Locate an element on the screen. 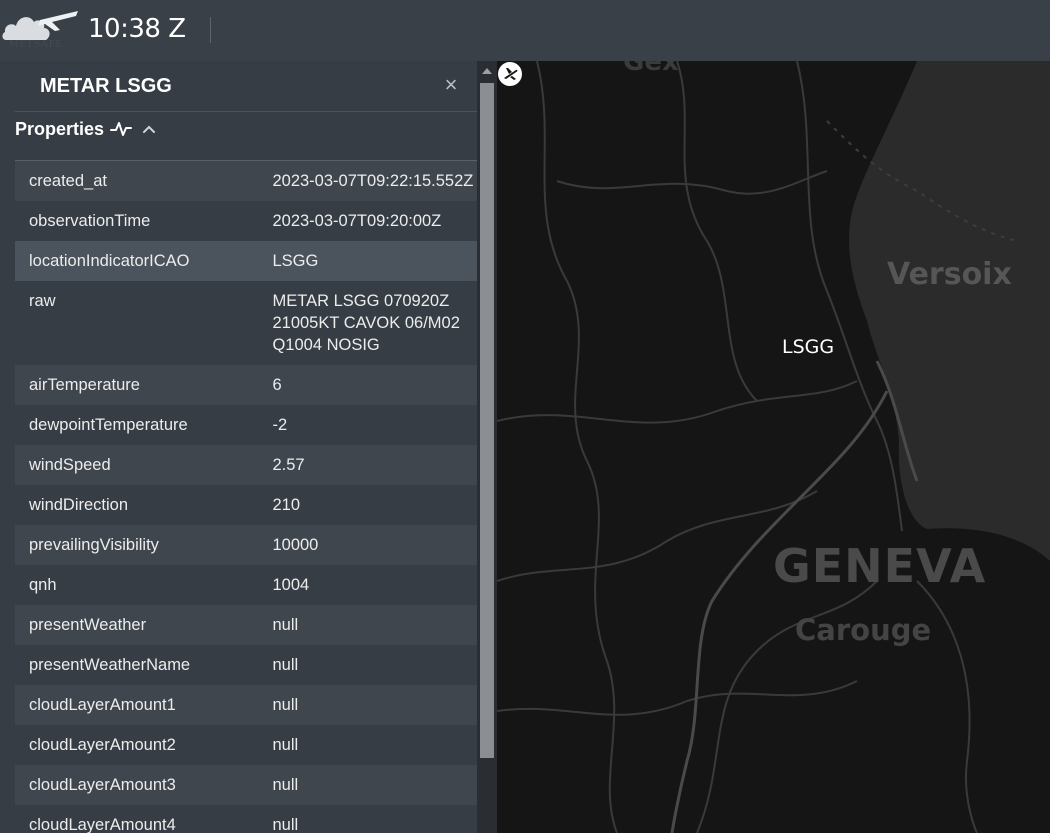  property-row: windDirection 210 is located at coordinates (246, 505).